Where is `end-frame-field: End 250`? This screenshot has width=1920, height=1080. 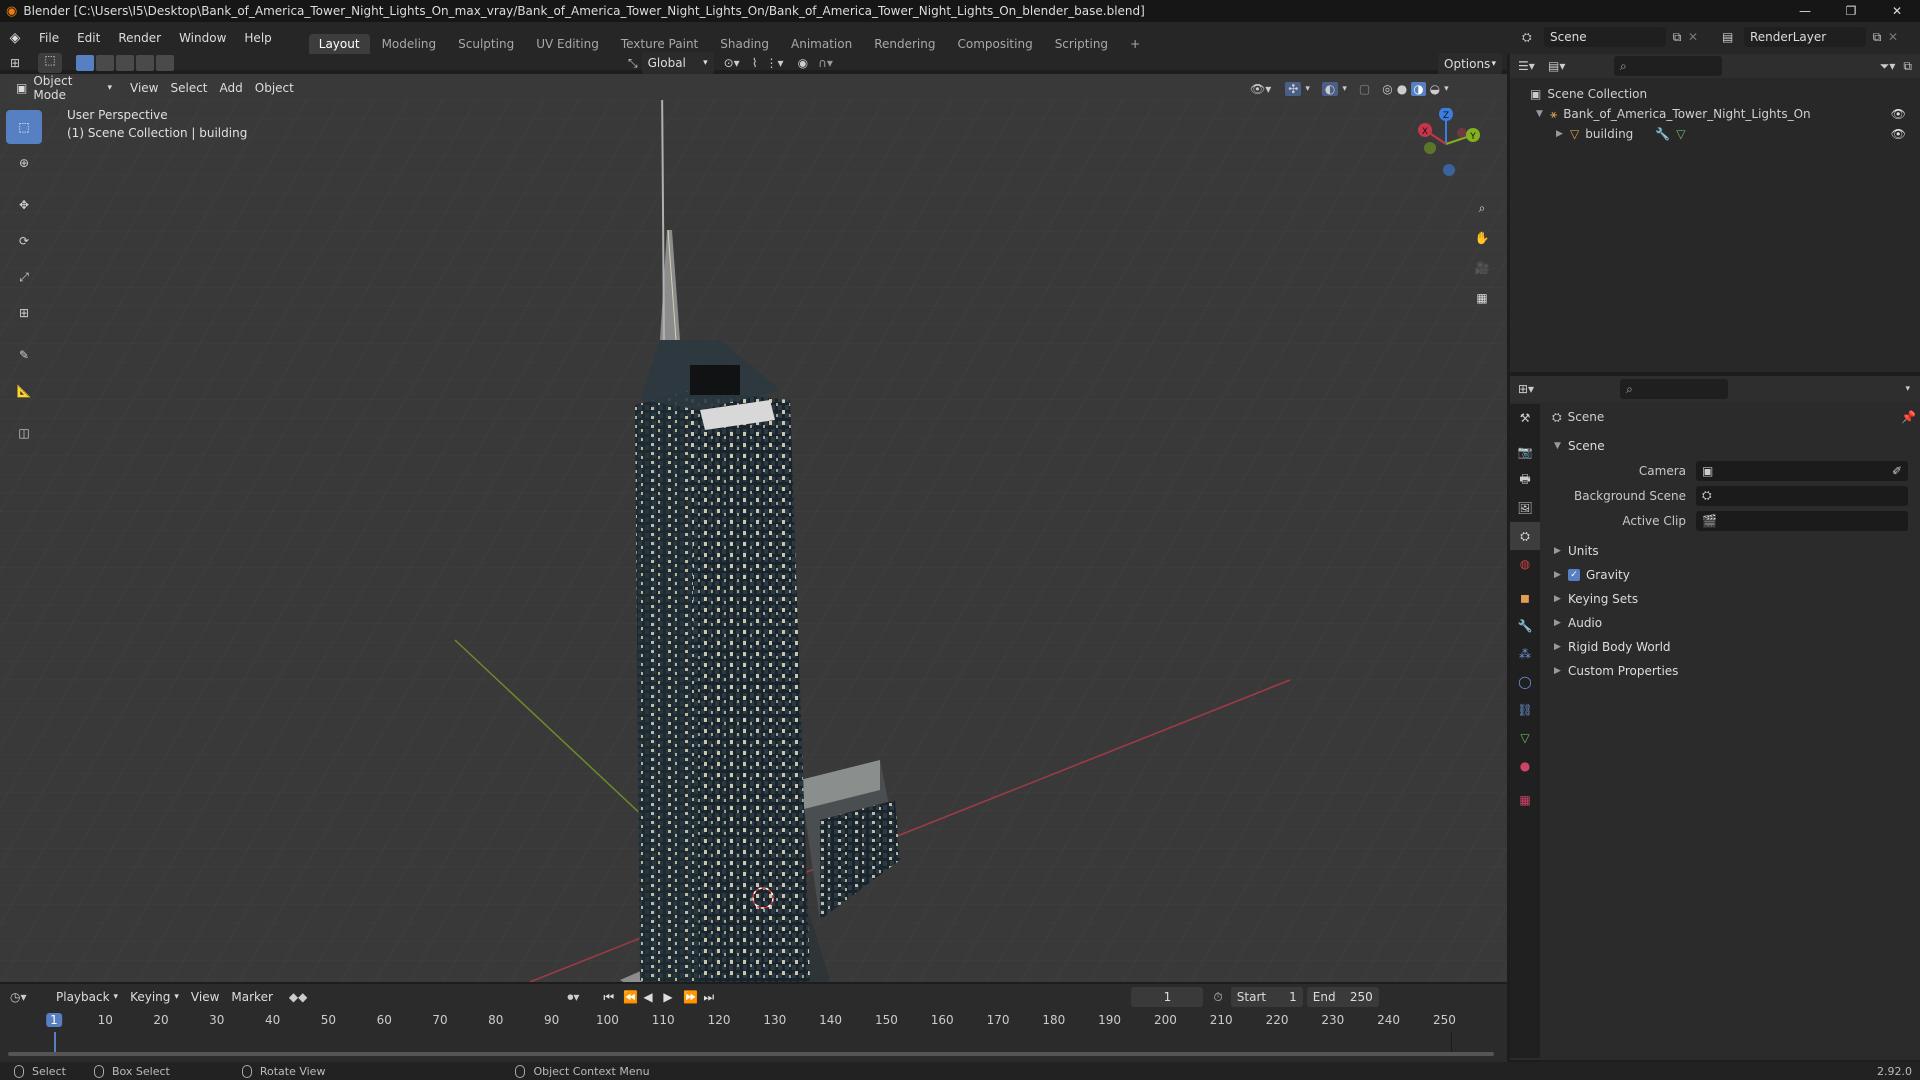 end-frame-field: End 250 is located at coordinates (1342, 997).